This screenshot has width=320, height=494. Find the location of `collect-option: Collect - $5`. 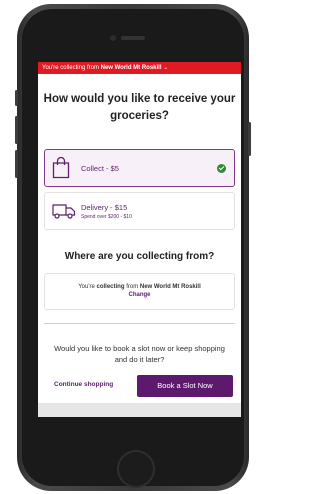

collect-option: Collect - $5 is located at coordinates (139, 168).